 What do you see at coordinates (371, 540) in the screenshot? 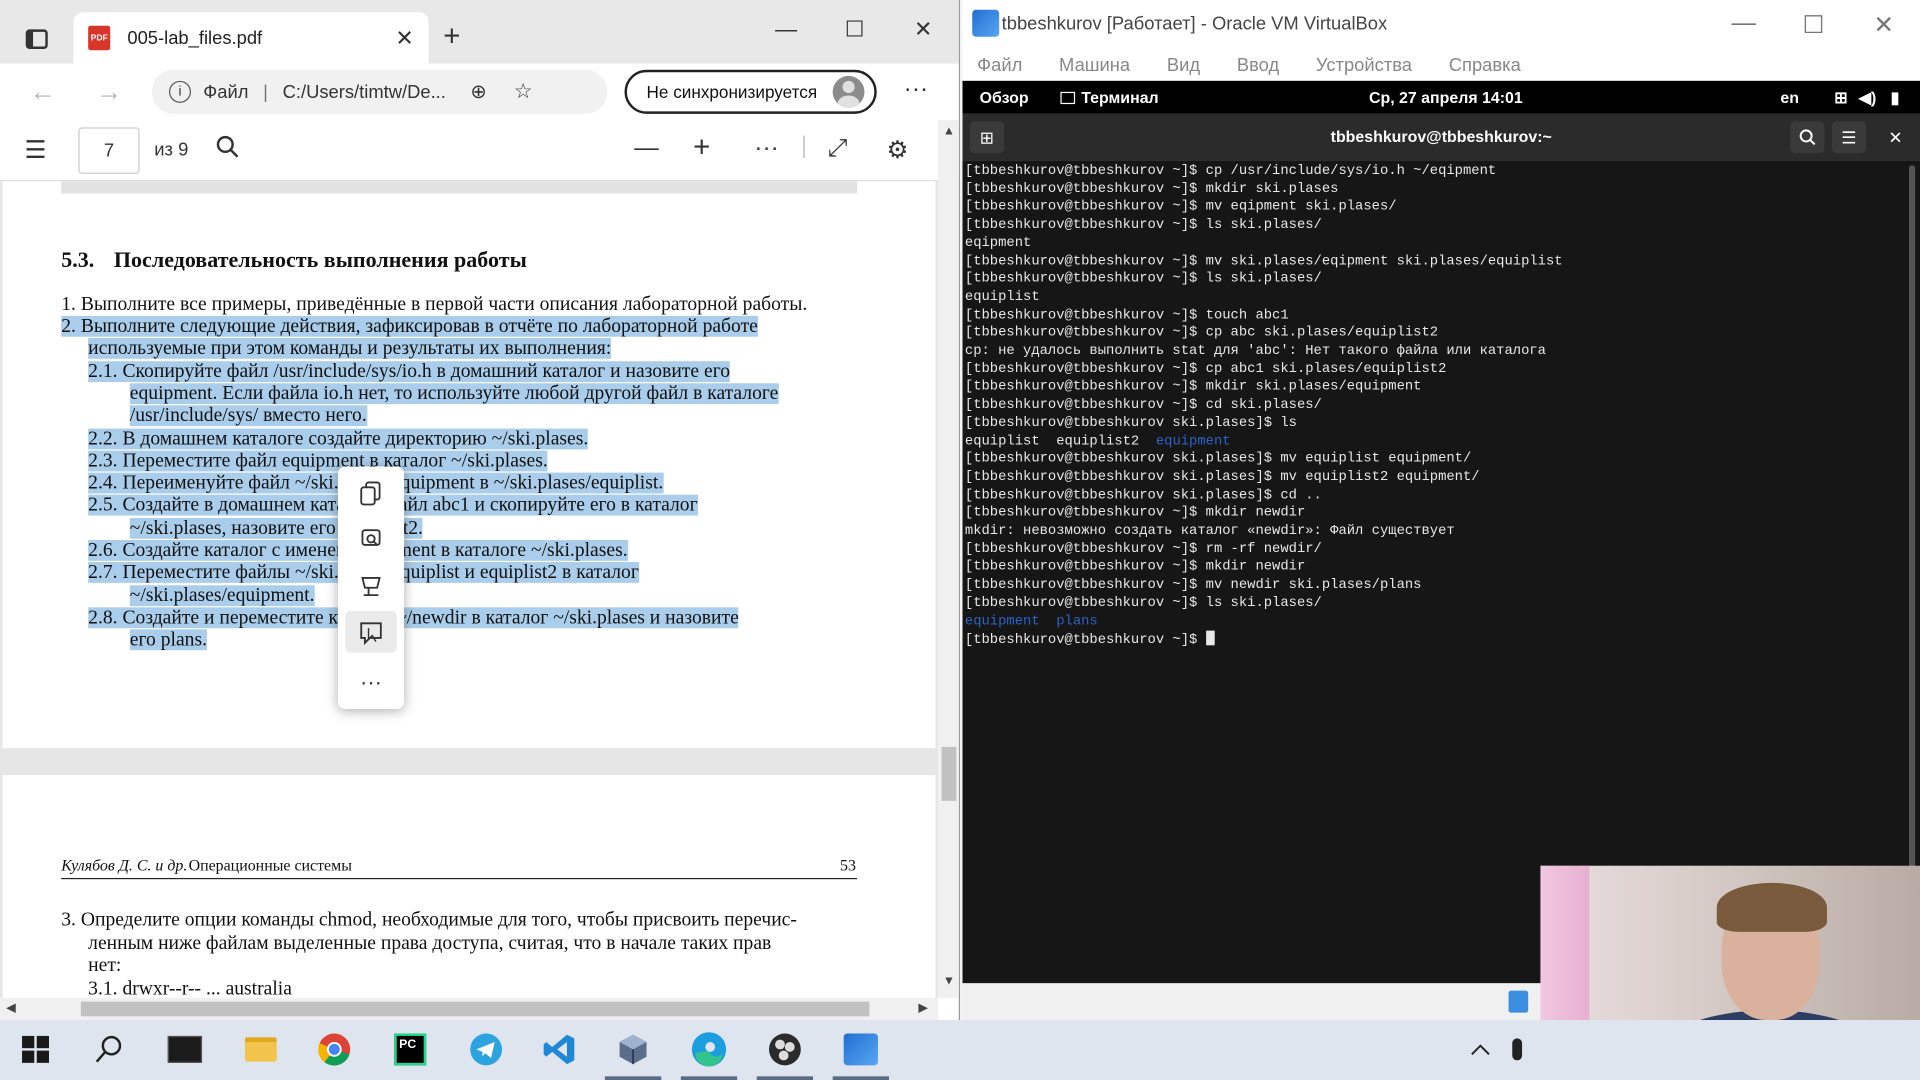
I see `define-icon` at bounding box center [371, 540].